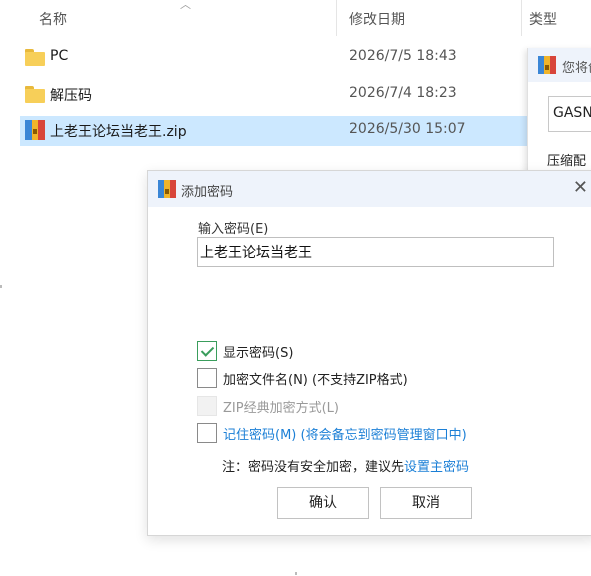 Image resolution: width=591 pixels, height=576 pixels. What do you see at coordinates (567, 161) in the screenshot?
I see `background-window-label: 压缩配` at bounding box center [567, 161].